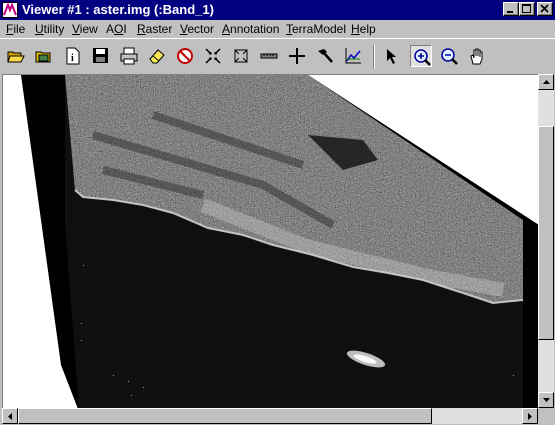 This screenshot has height=425, width=555. Describe the element at coordinates (316, 29) in the screenshot. I see `menu-terramodel: TerraModel` at that location.